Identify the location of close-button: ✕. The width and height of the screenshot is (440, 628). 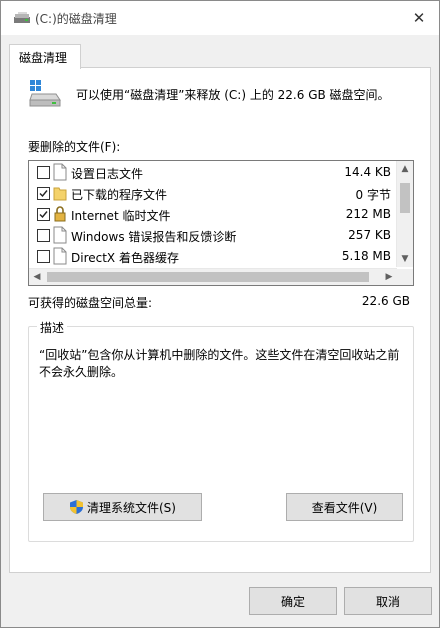
(419, 18).